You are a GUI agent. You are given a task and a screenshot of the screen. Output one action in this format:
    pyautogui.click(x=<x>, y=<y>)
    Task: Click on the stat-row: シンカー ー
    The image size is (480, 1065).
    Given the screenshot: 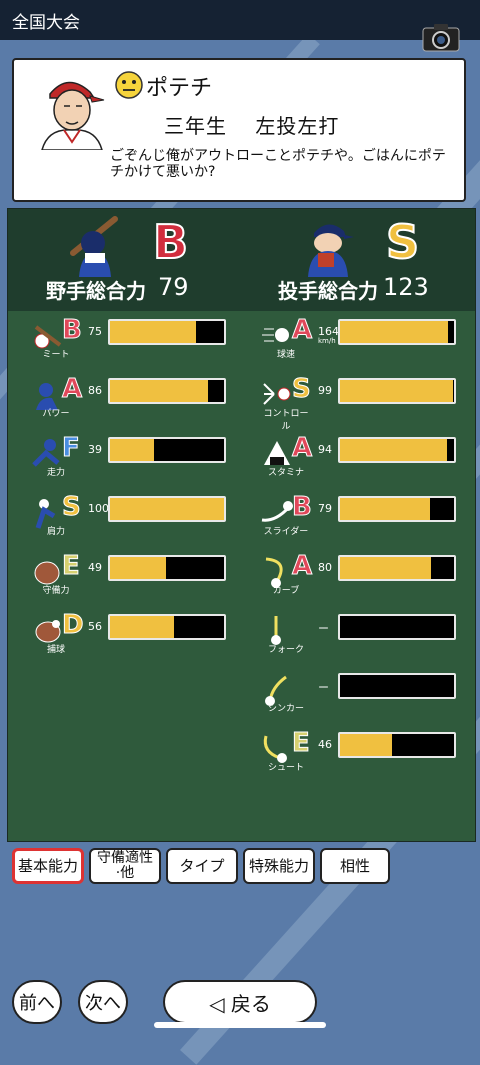 What is the action you would take?
    pyautogui.click(x=360, y=693)
    